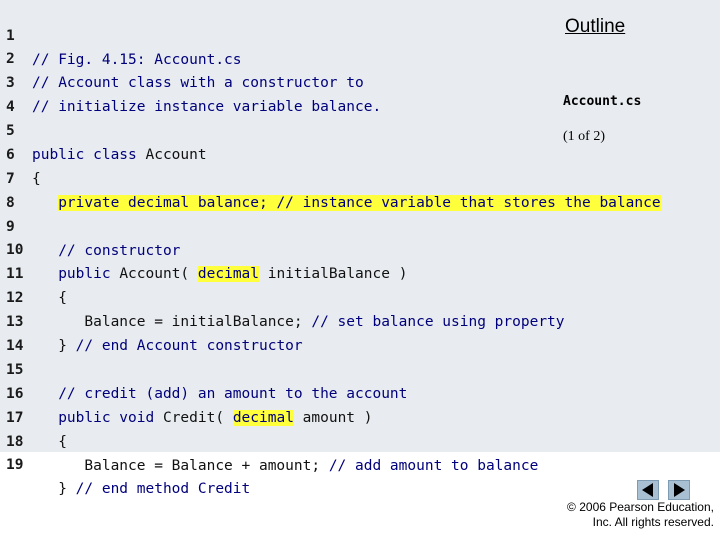 The image size is (720, 540). Describe the element at coordinates (15, 465) in the screenshot. I see `line-number: 19` at that location.